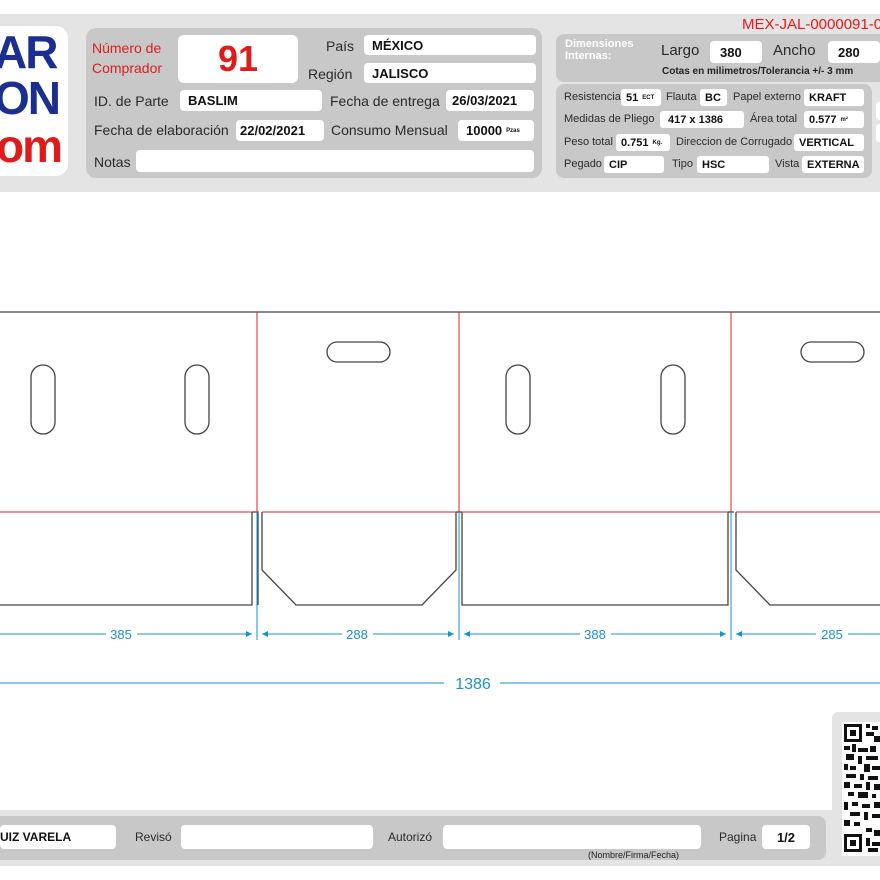  What do you see at coordinates (330, 74) in the screenshot?
I see `region-label: Región` at bounding box center [330, 74].